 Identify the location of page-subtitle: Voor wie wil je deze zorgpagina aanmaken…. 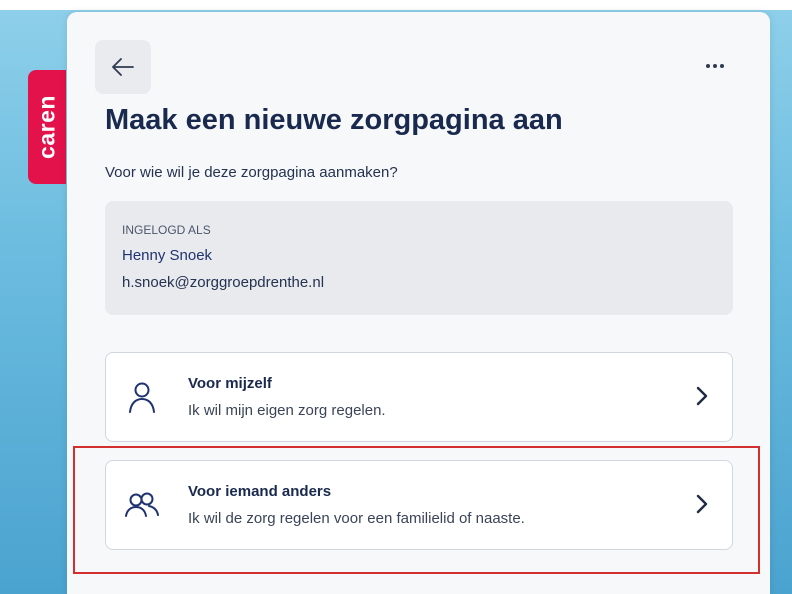
(251, 172).